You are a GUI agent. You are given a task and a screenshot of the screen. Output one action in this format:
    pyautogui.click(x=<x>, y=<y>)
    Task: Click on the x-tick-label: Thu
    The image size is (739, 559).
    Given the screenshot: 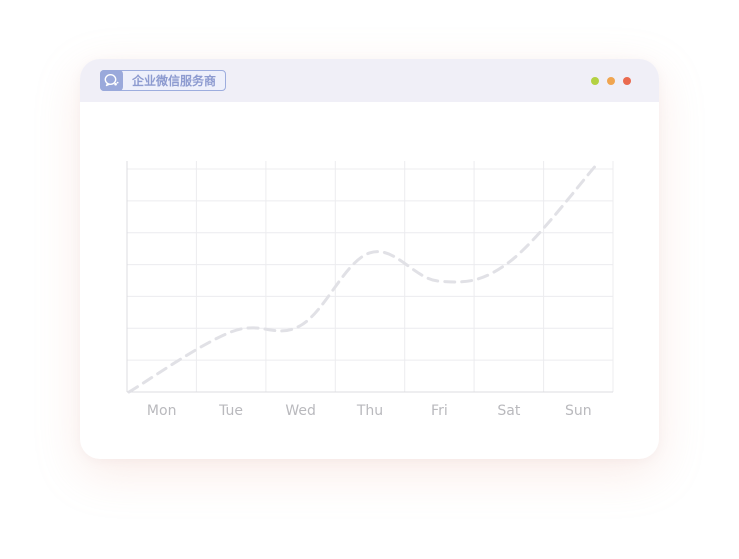 What is the action you would take?
    pyautogui.click(x=369, y=411)
    